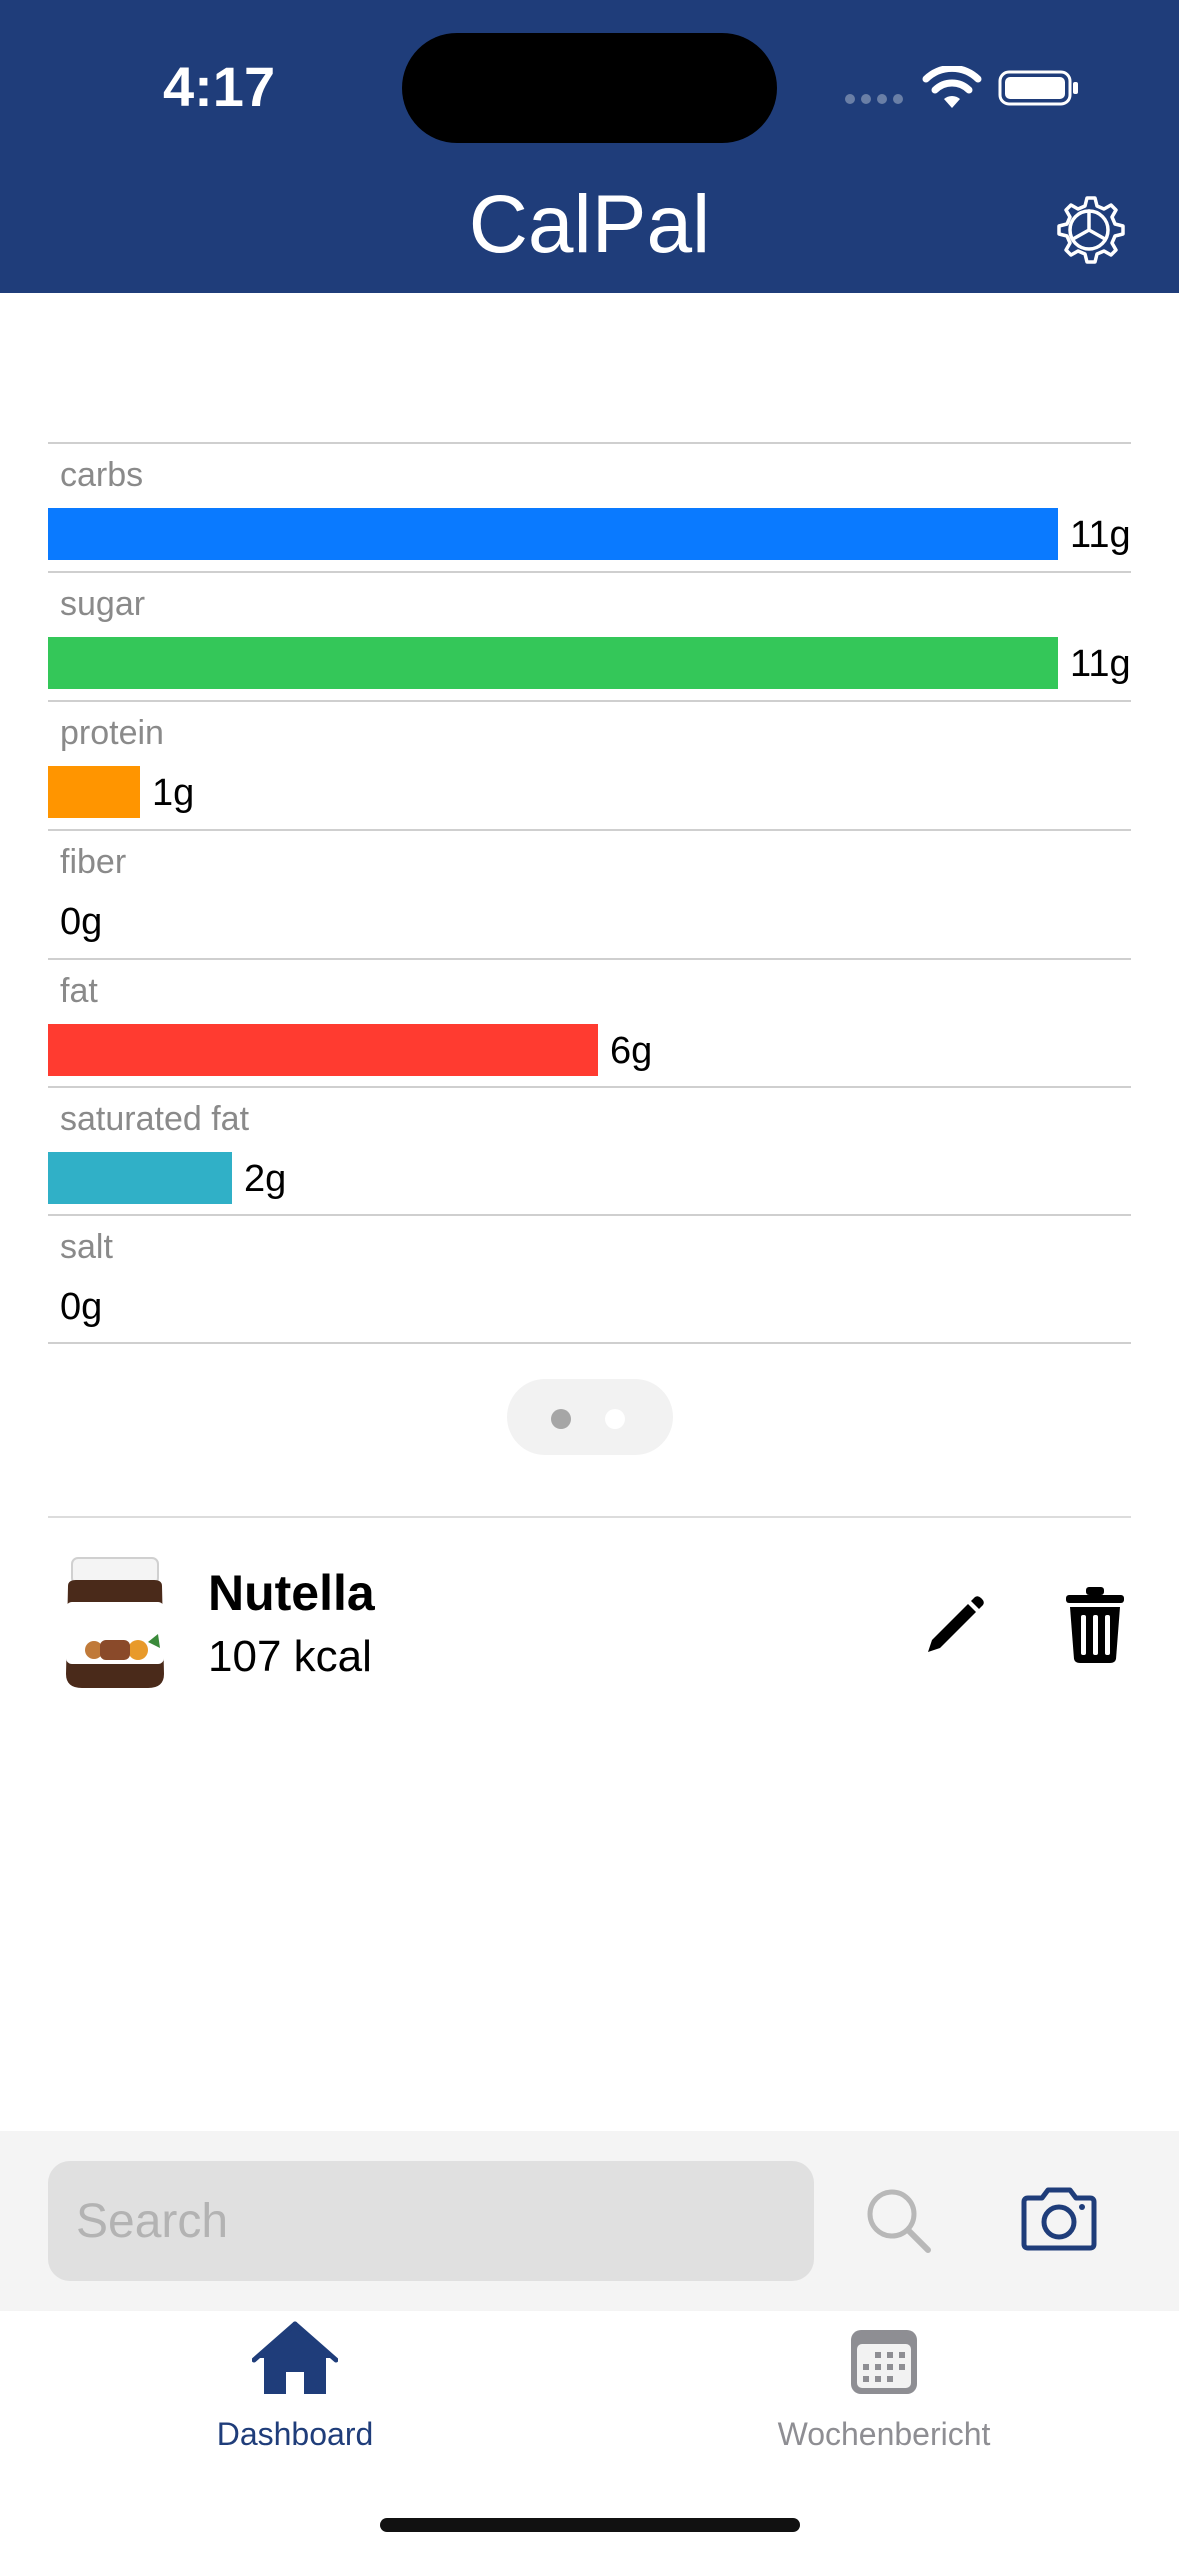 The image size is (1179, 2556). Describe the element at coordinates (589, 759) in the screenshot. I see `nutrient-row-protein: protein 1g` at that location.